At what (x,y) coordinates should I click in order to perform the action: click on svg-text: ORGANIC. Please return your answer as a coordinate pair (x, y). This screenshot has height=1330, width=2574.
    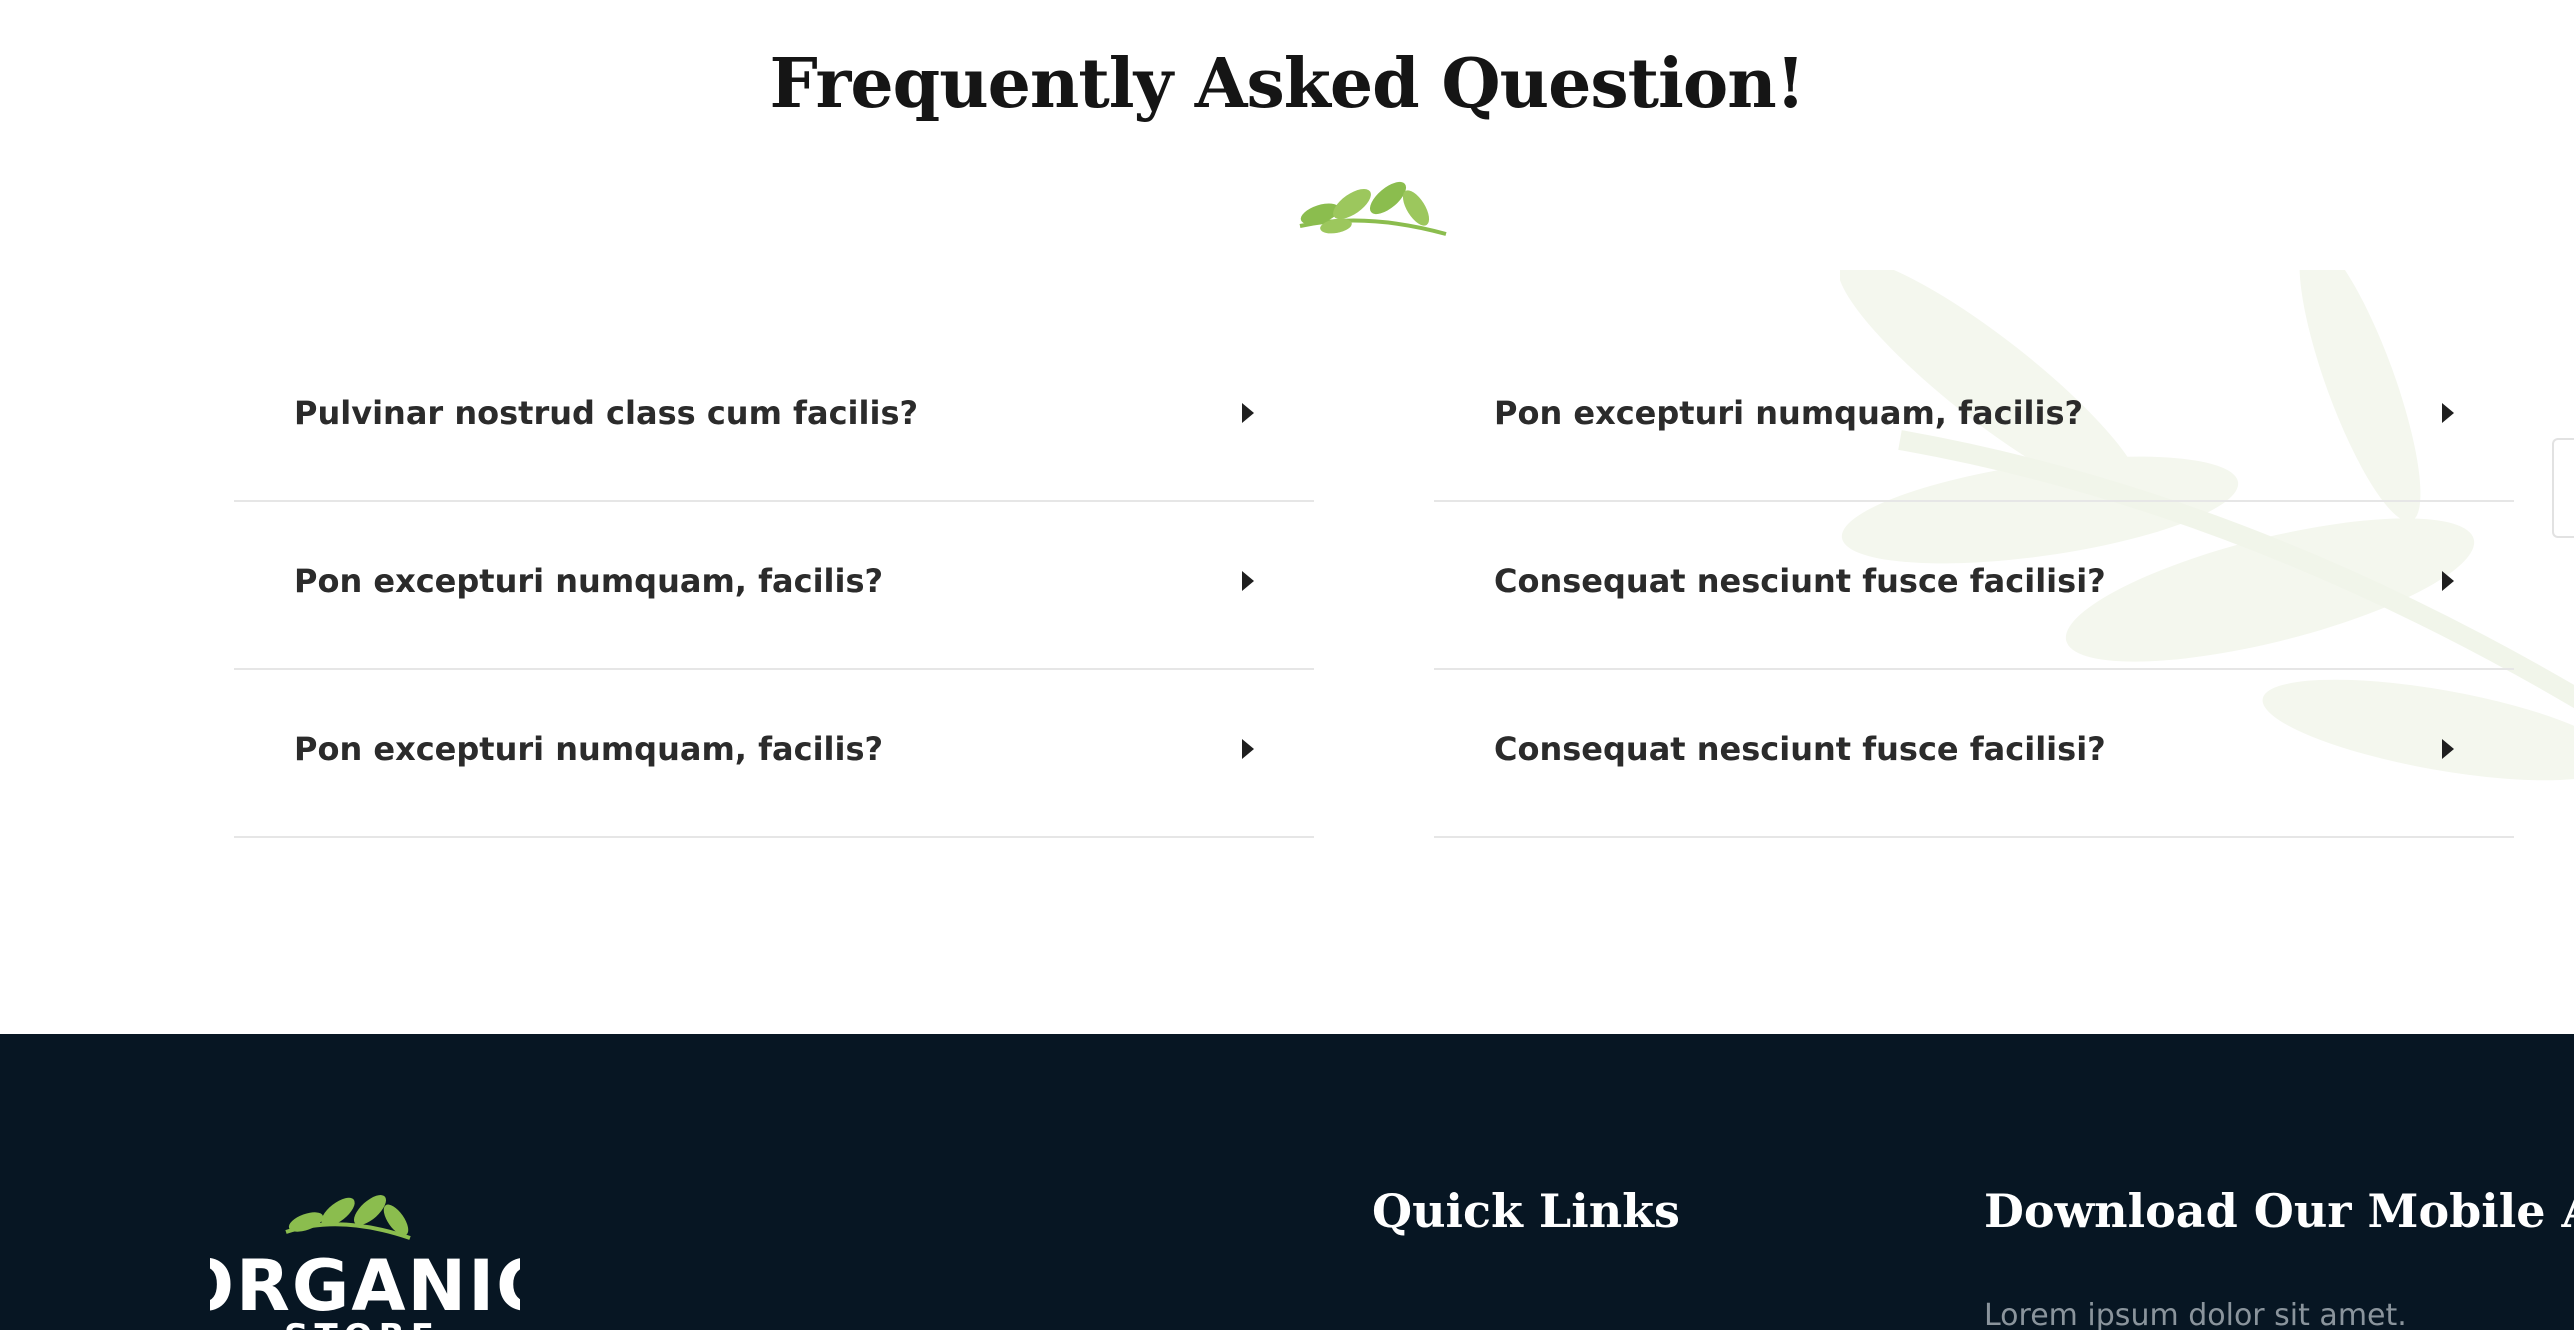
    Looking at the image, I should click on (365, 1286).